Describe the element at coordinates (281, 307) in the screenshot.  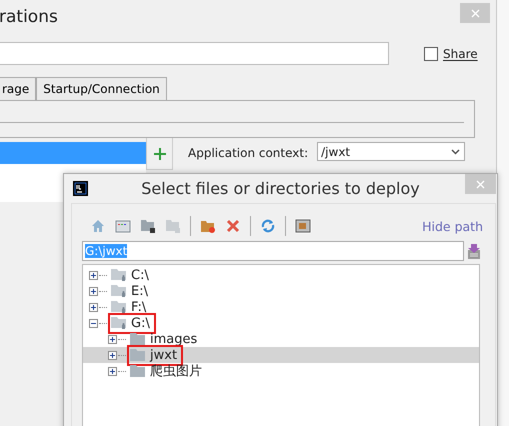
I see `tree-row: F:\` at that location.